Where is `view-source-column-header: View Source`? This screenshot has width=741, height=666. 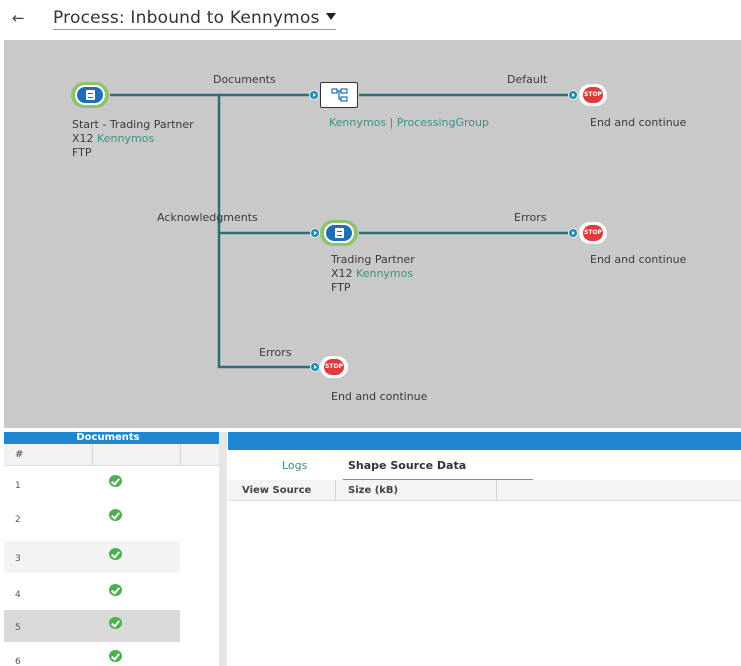 view-source-column-header: View Source is located at coordinates (276, 490).